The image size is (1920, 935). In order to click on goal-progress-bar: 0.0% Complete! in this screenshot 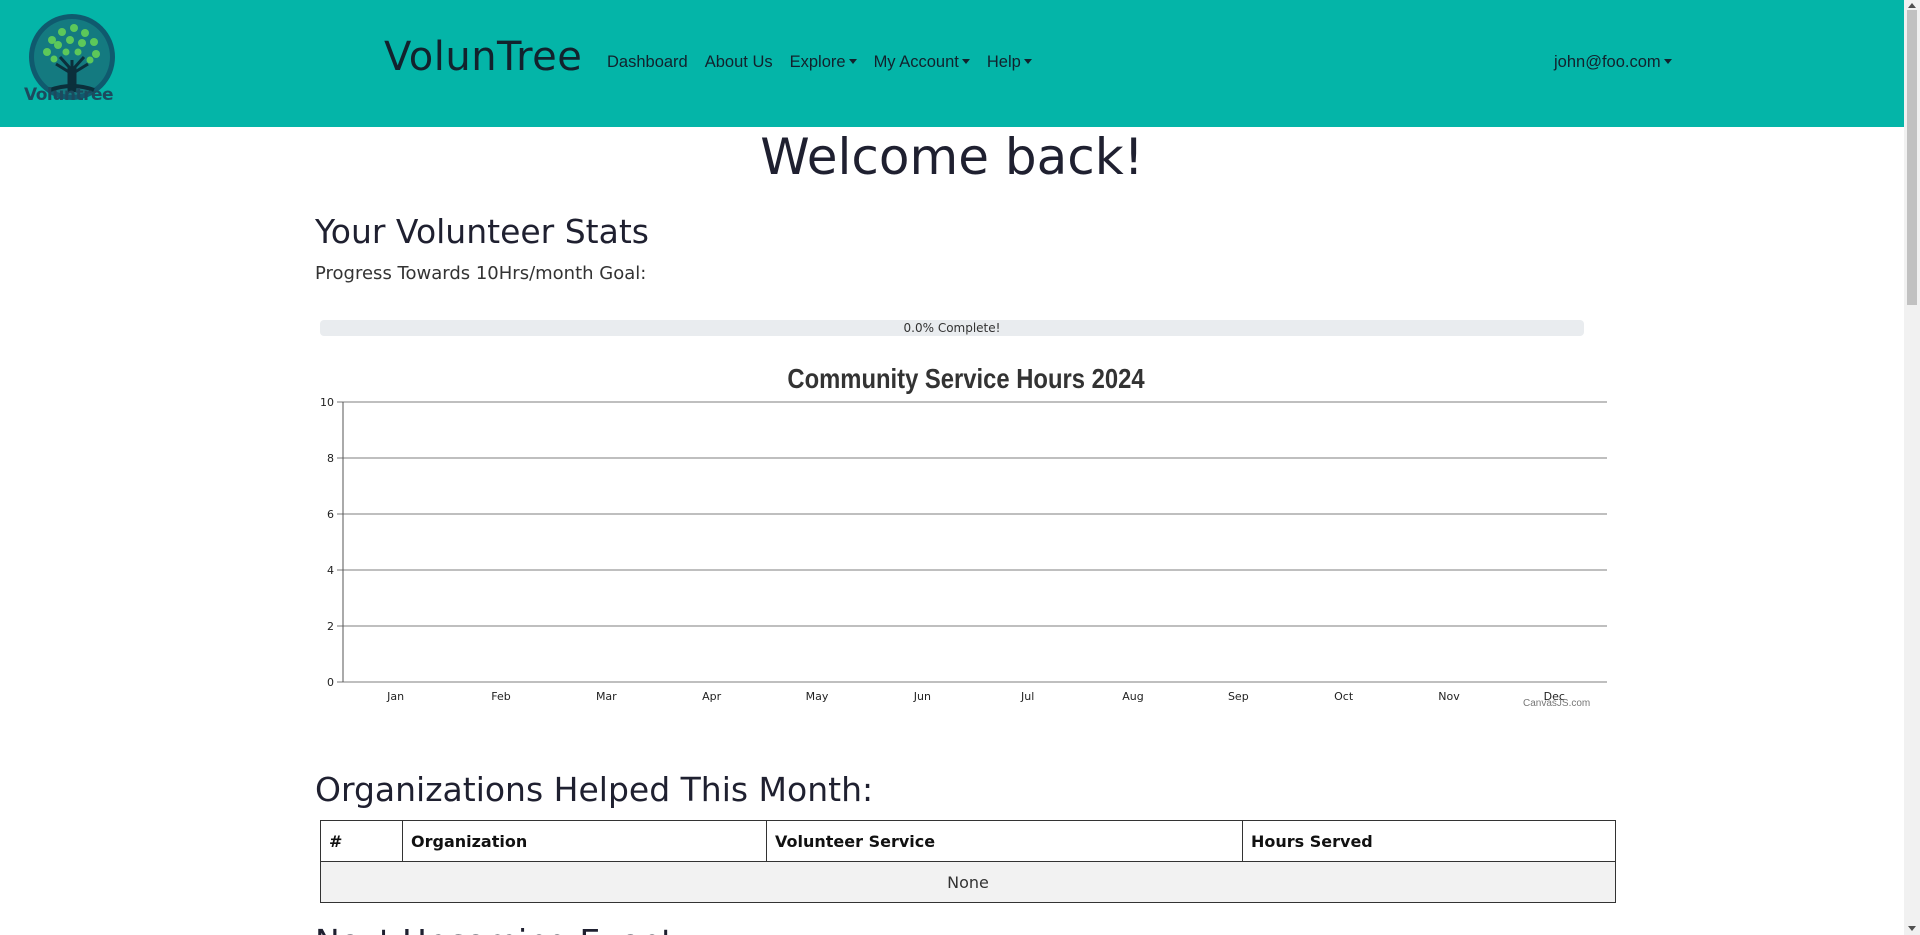, I will do `click(952, 328)`.